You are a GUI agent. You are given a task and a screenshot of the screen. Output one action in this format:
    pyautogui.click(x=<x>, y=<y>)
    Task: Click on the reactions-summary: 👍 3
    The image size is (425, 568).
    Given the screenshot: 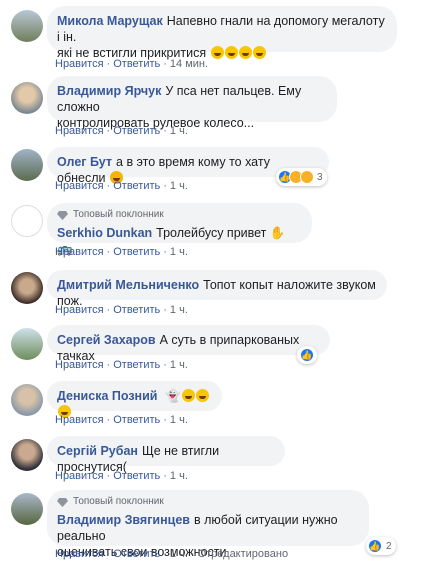 What is the action you would take?
    pyautogui.click(x=301, y=177)
    